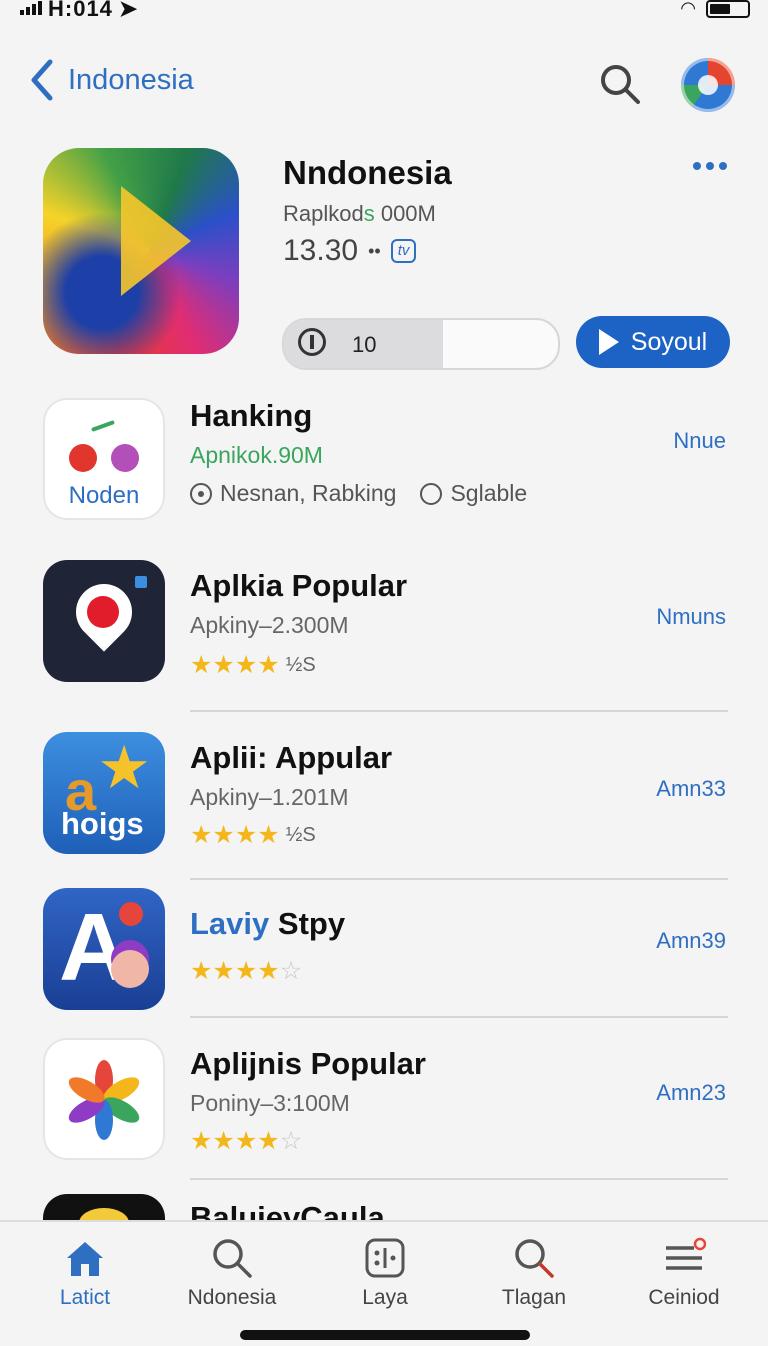  What do you see at coordinates (374, 250) in the screenshot?
I see `rating-dots: ••` at bounding box center [374, 250].